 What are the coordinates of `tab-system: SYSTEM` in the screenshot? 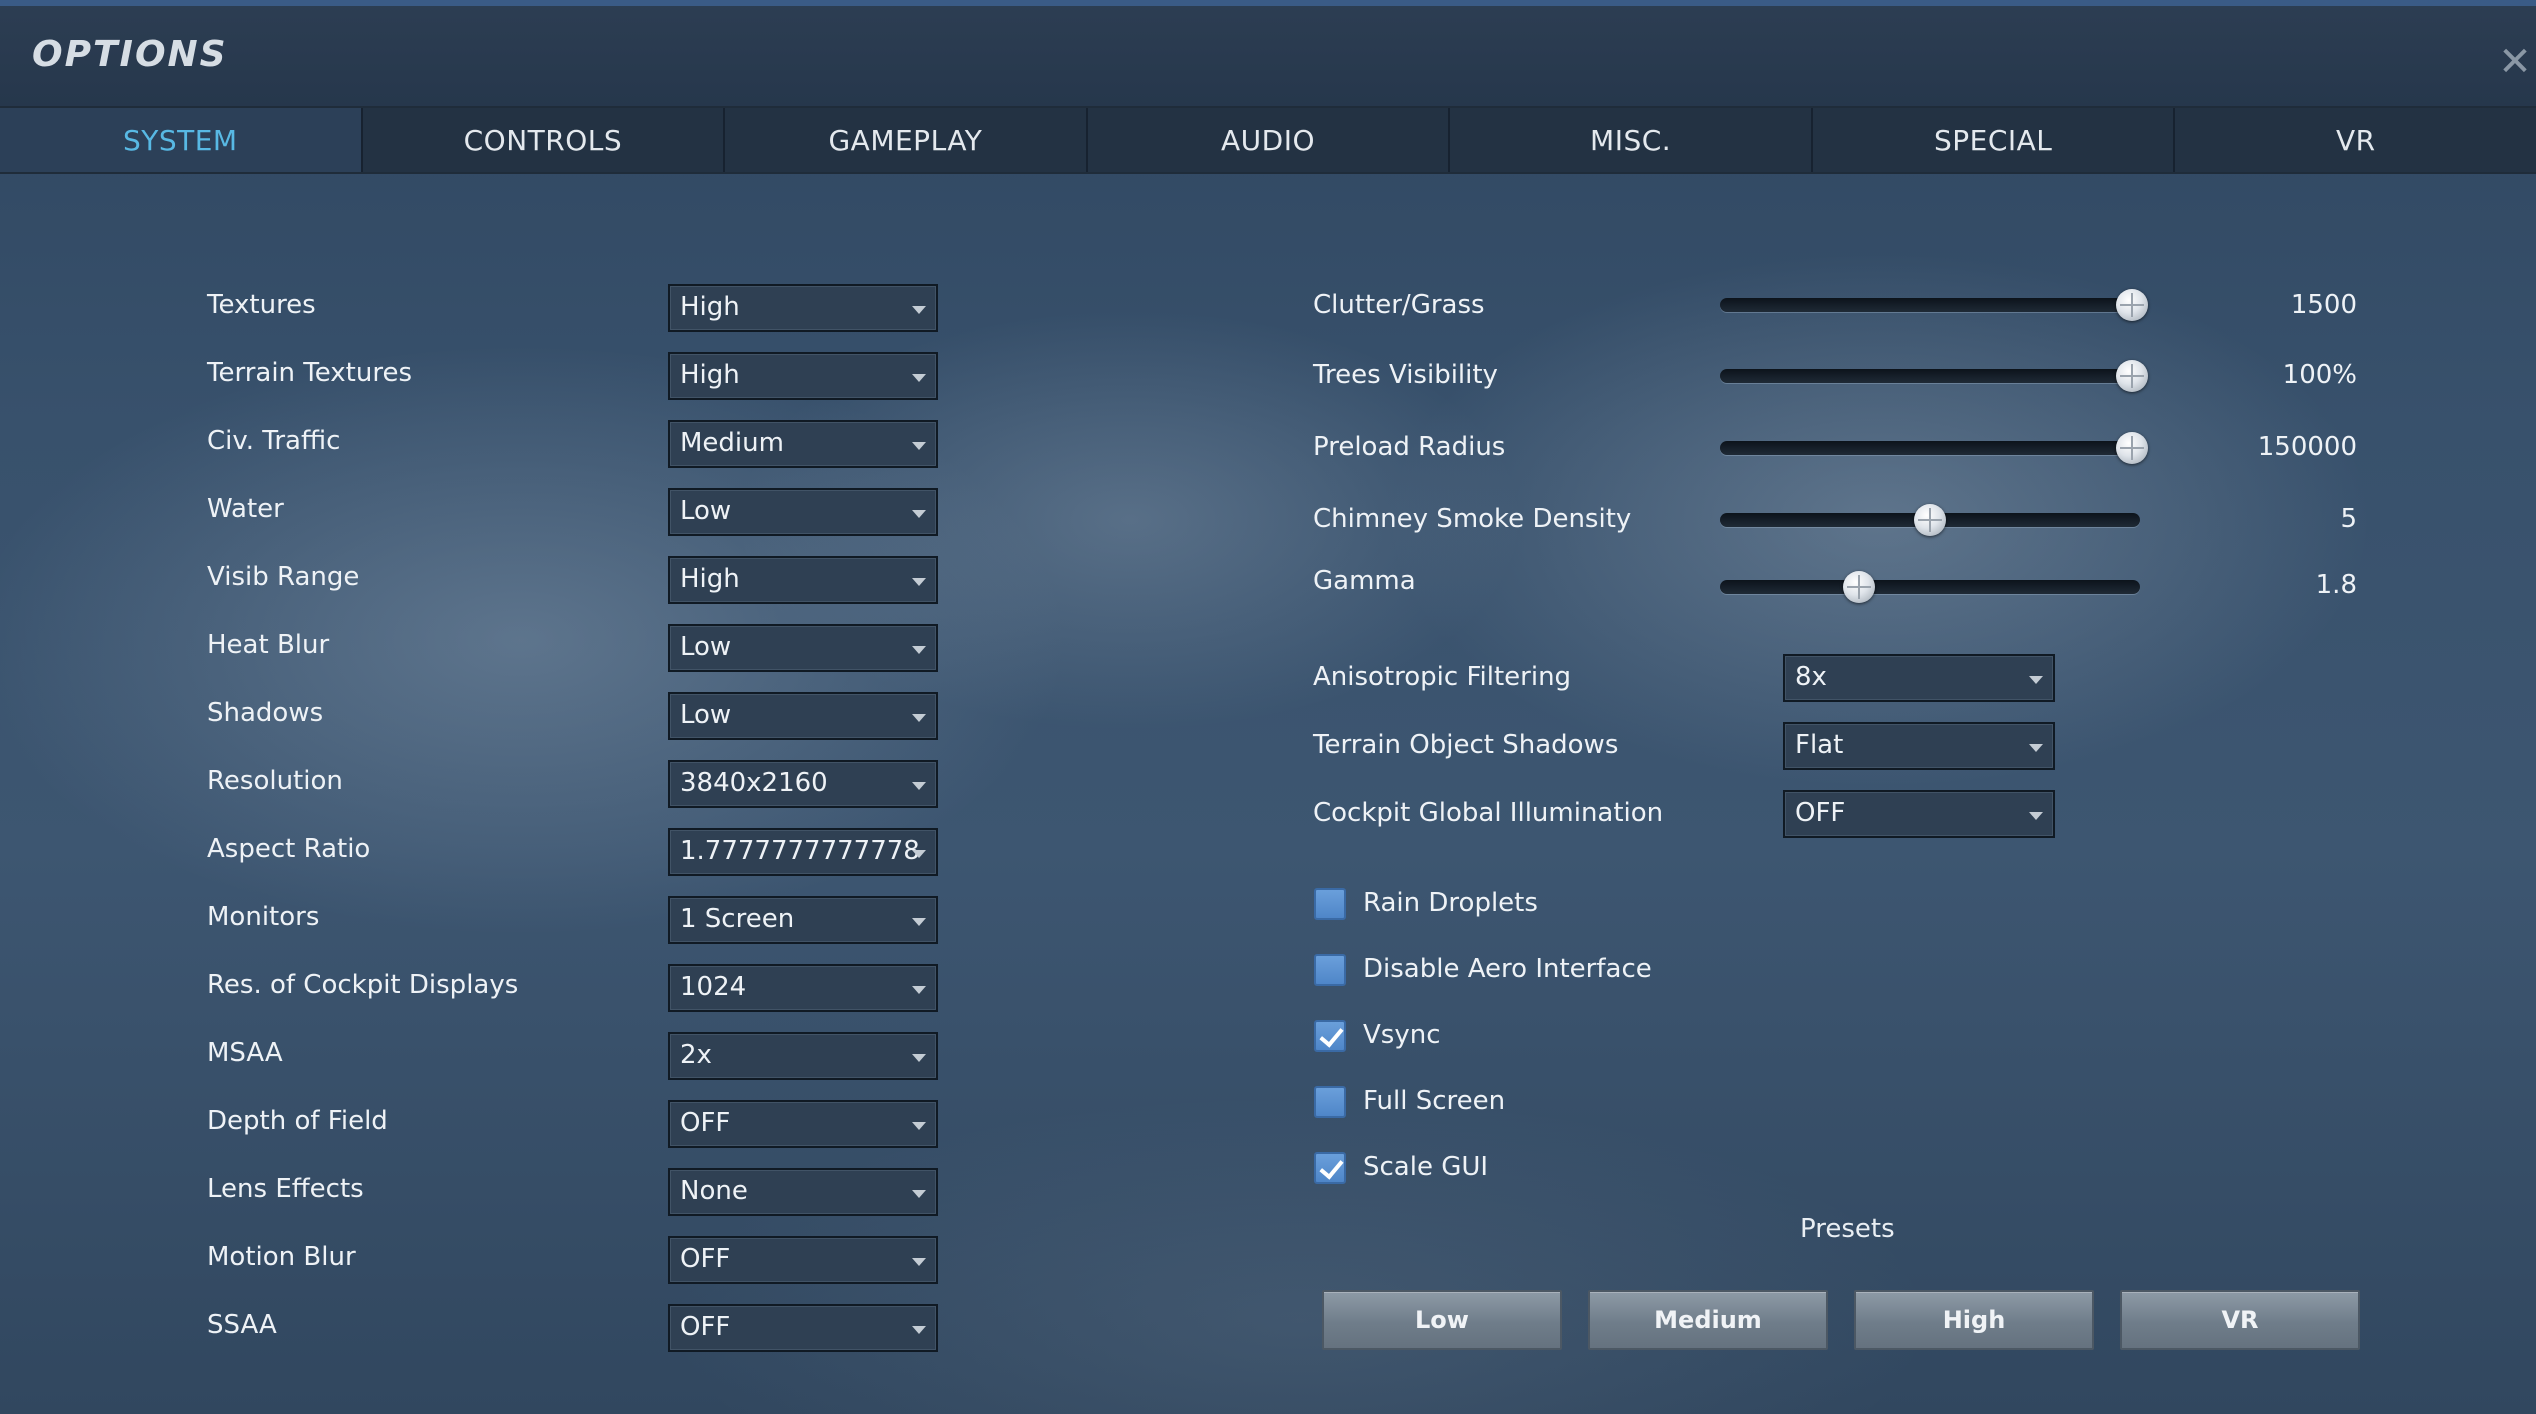 It's located at (180, 140).